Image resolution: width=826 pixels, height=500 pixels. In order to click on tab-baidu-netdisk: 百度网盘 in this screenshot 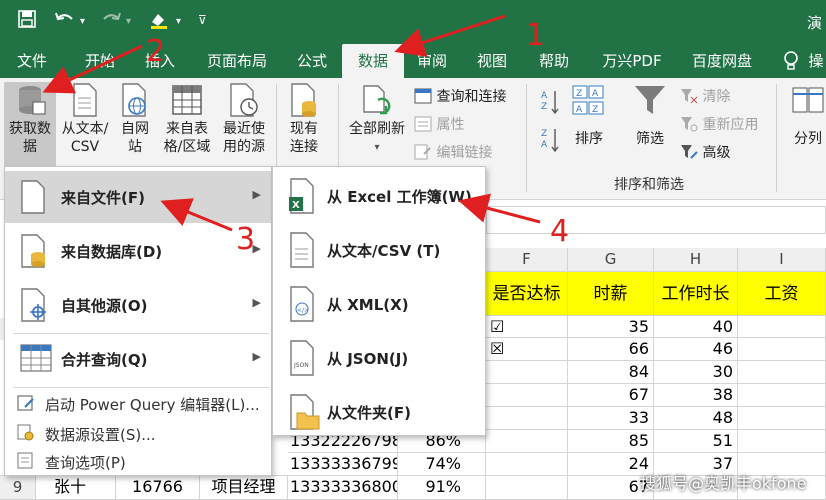, I will do `click(722, 61)`.